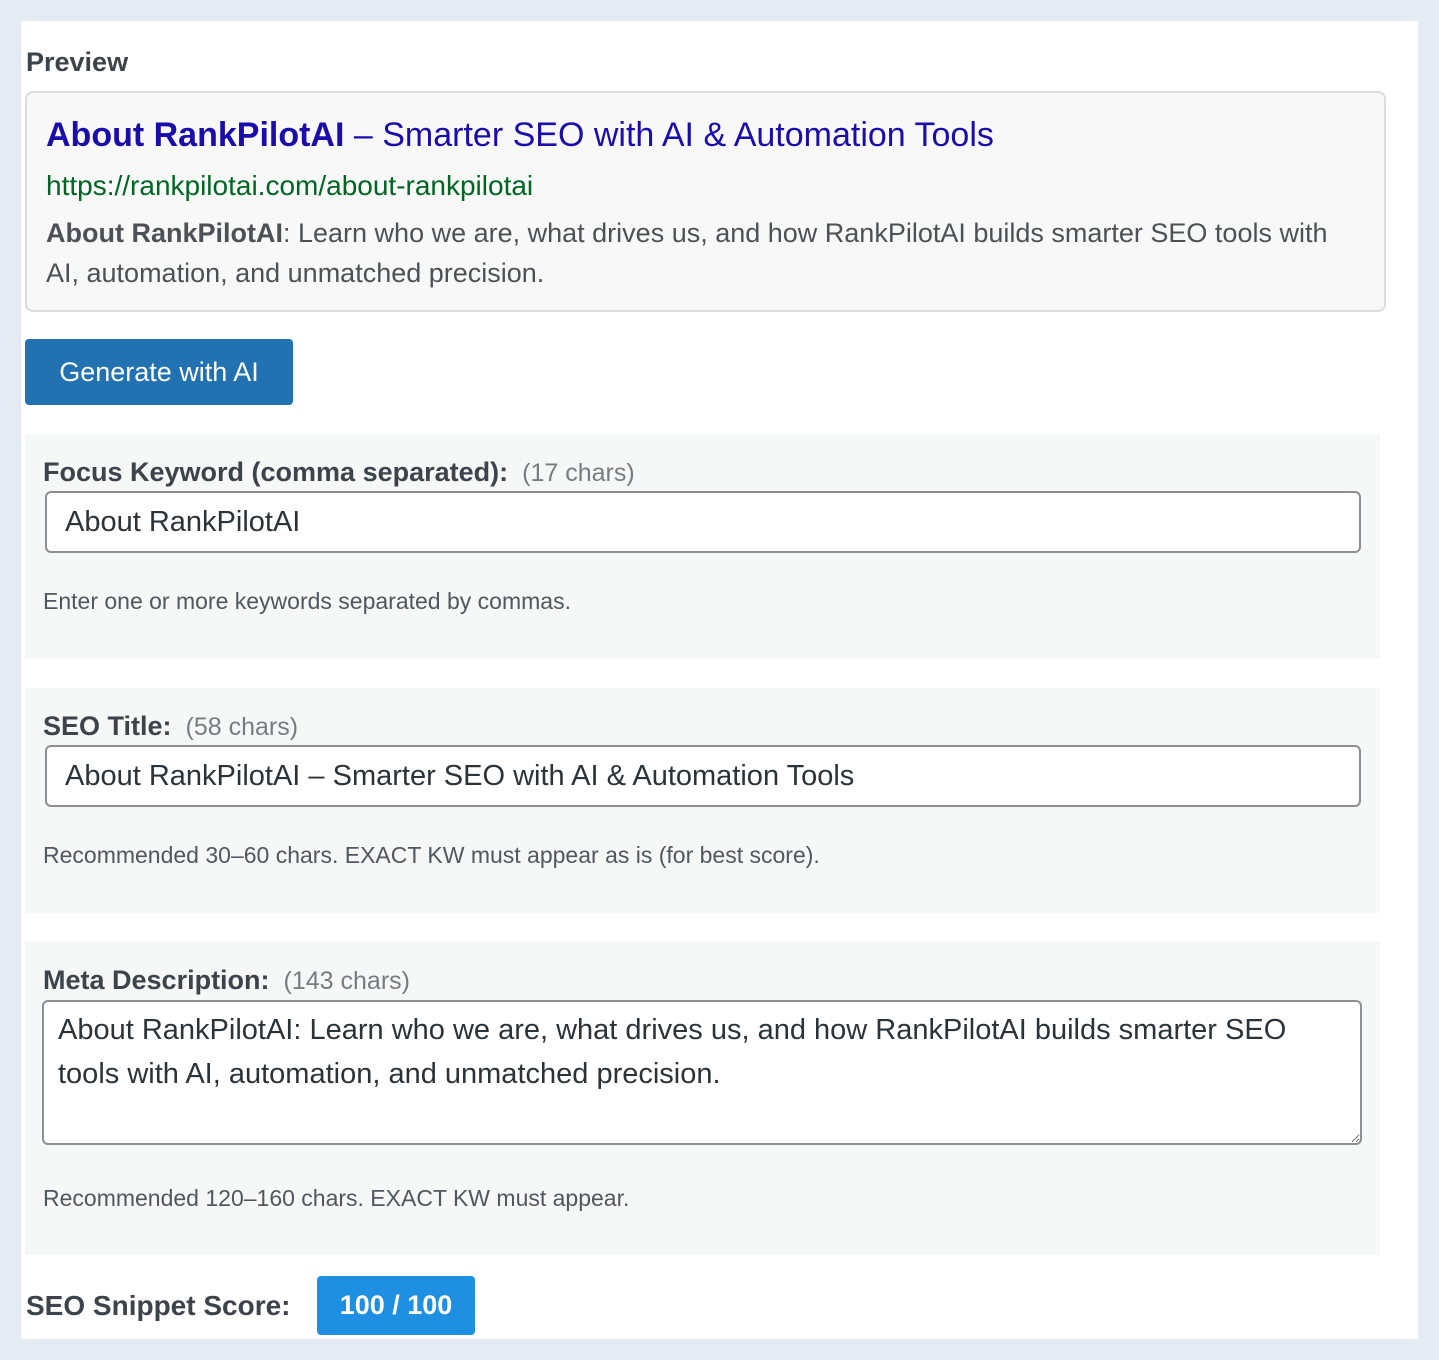 The height and width of the screenshot is (1360, 1439). Describe the element at coordinates (346, 981) in the screenshot. I see `meta-description-char-count: (143 chars)` at that location.